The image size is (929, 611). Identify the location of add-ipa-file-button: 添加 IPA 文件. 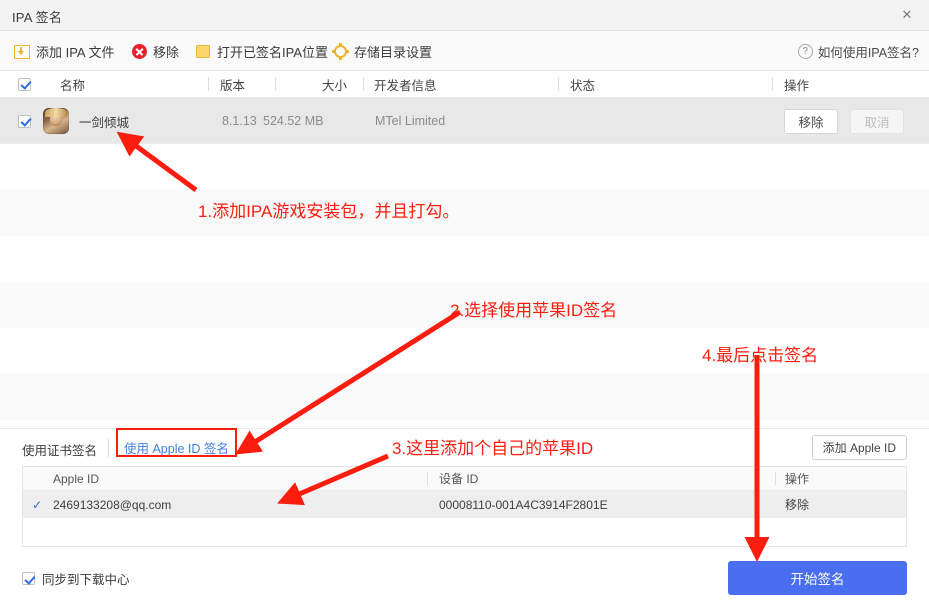
(64, 51).